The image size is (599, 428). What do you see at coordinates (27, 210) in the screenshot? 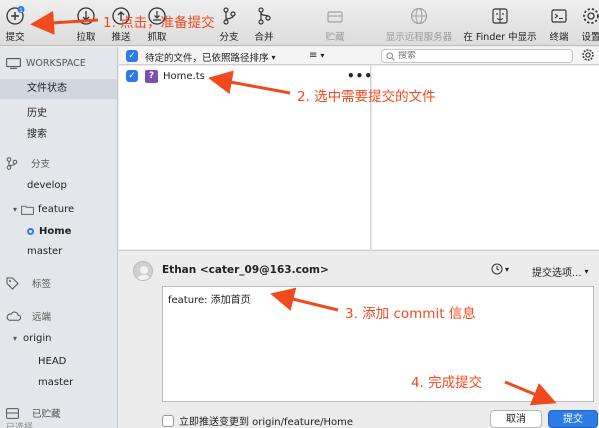
I see `folder-icon` at bounding box center [27, 210].